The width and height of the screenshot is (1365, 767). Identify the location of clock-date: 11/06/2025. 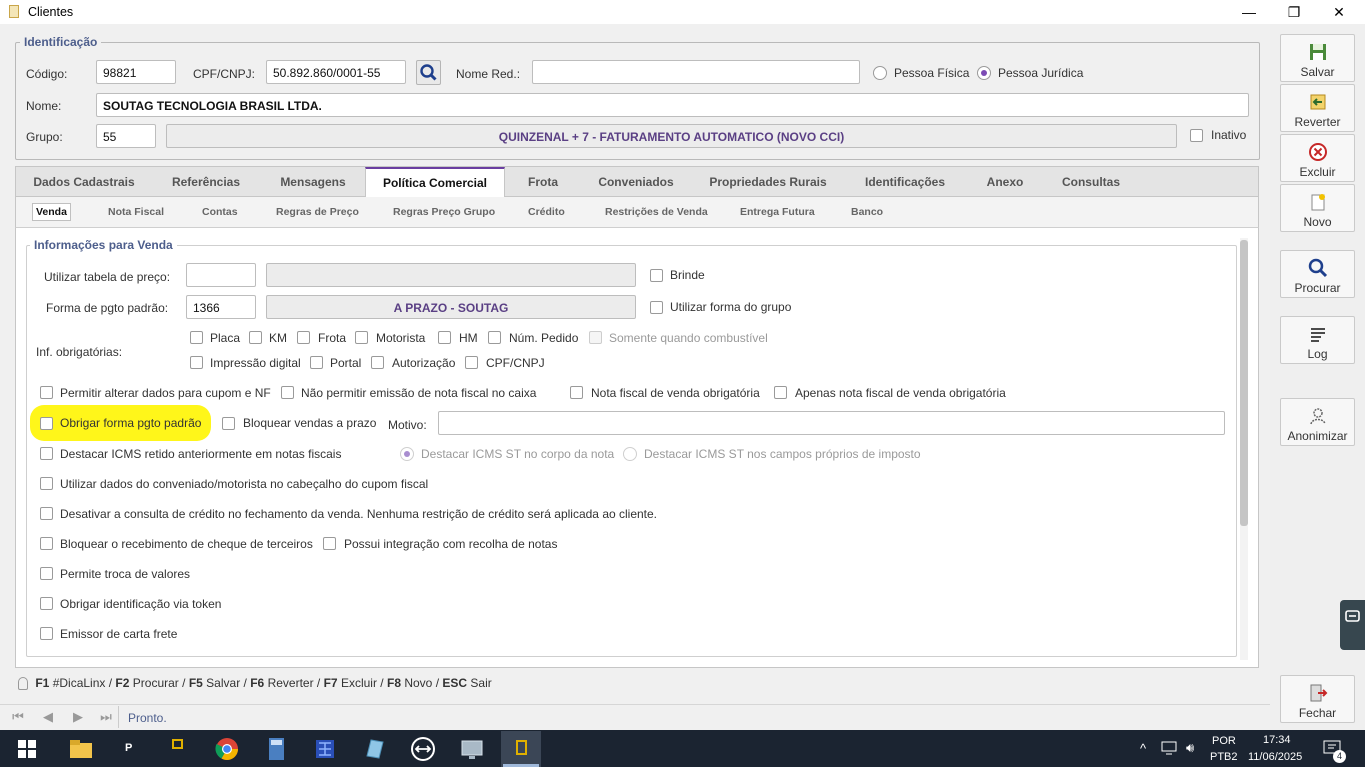
(1275, 757).